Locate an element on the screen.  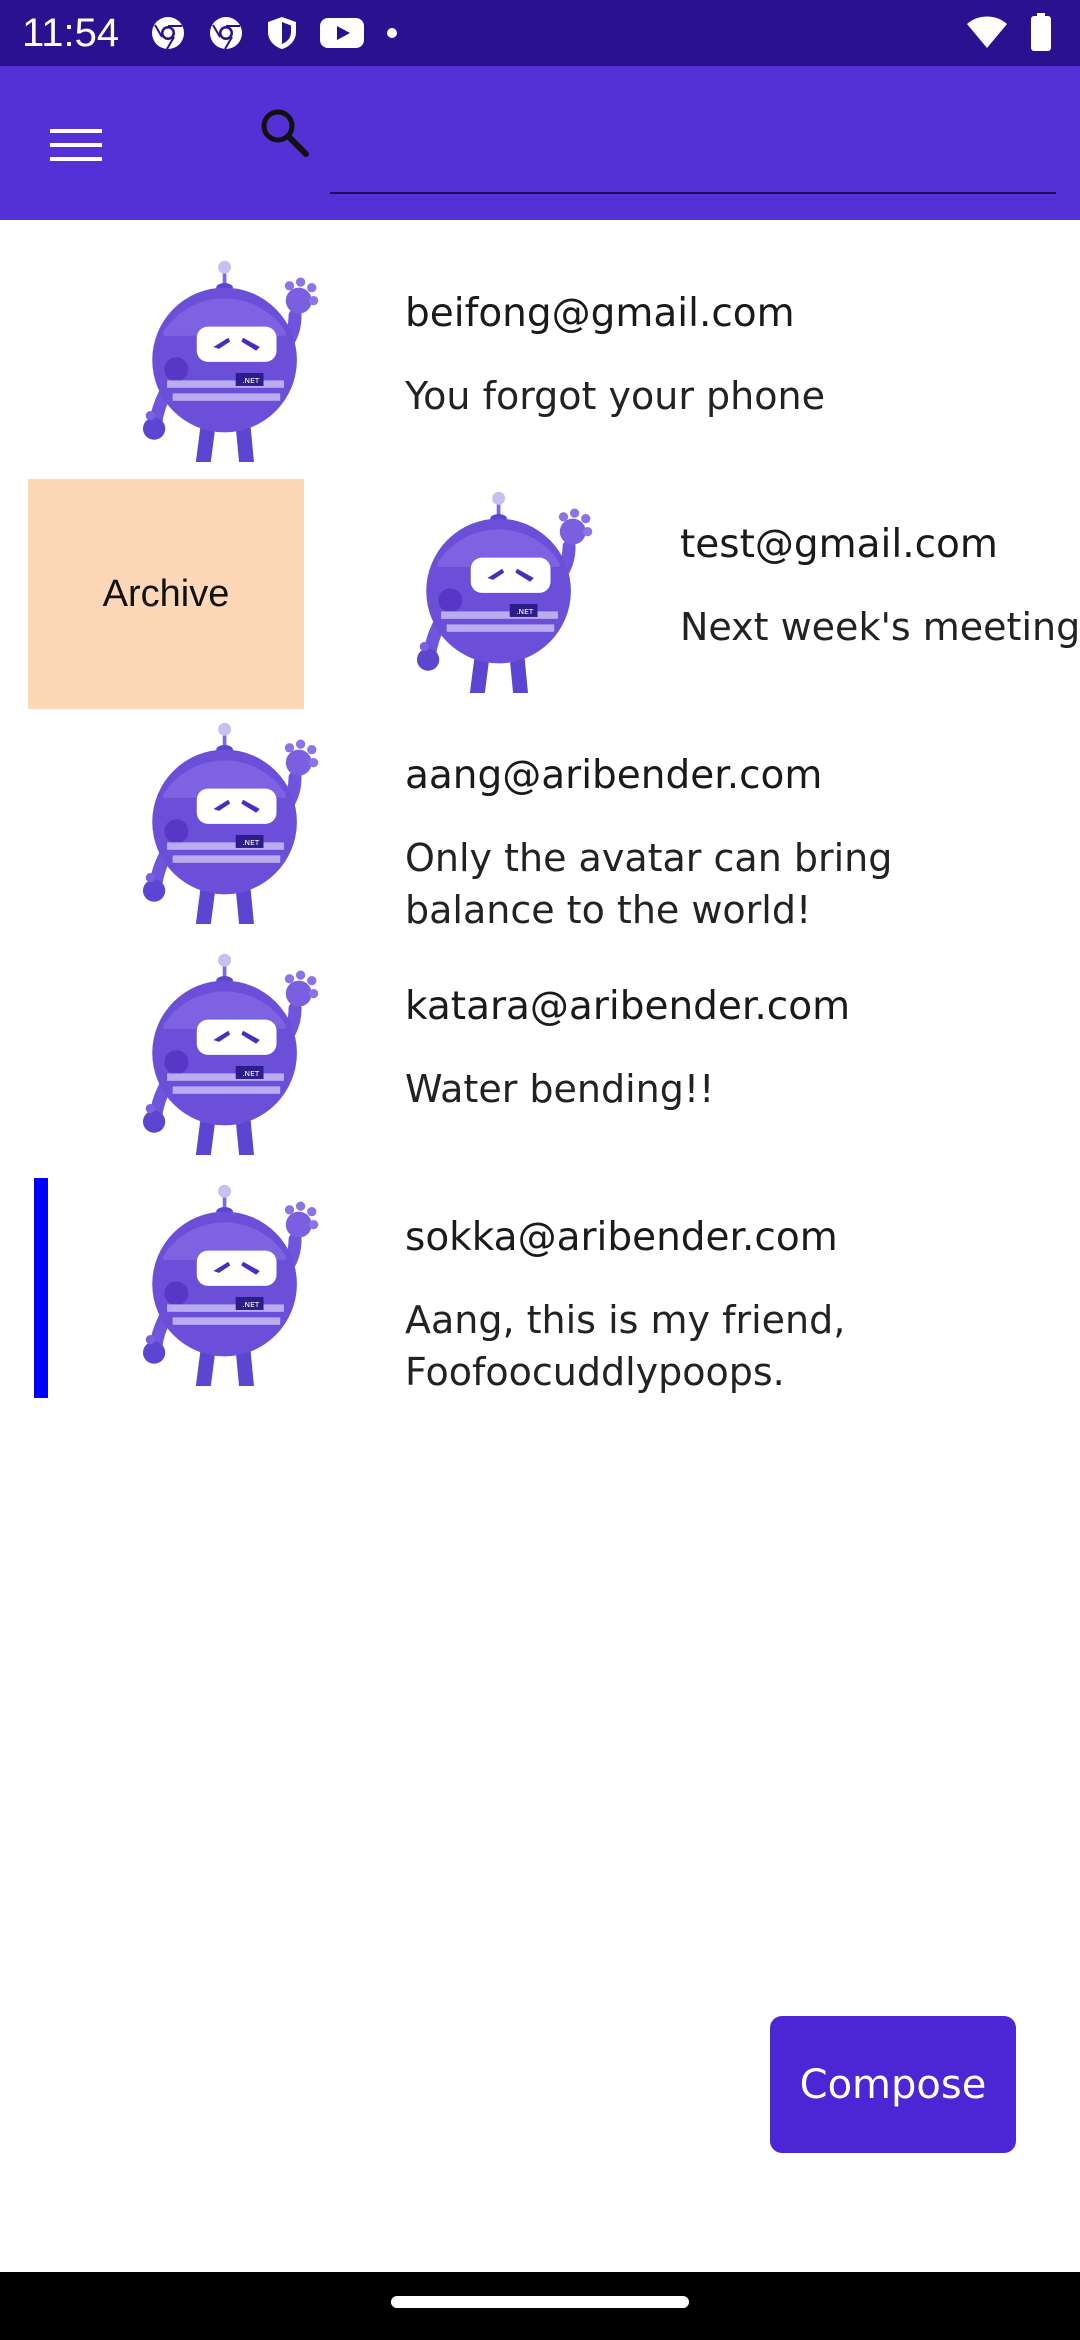
email-list-item: beifong@gmail.com You forgot your phone is located at coordinates (540, 347).